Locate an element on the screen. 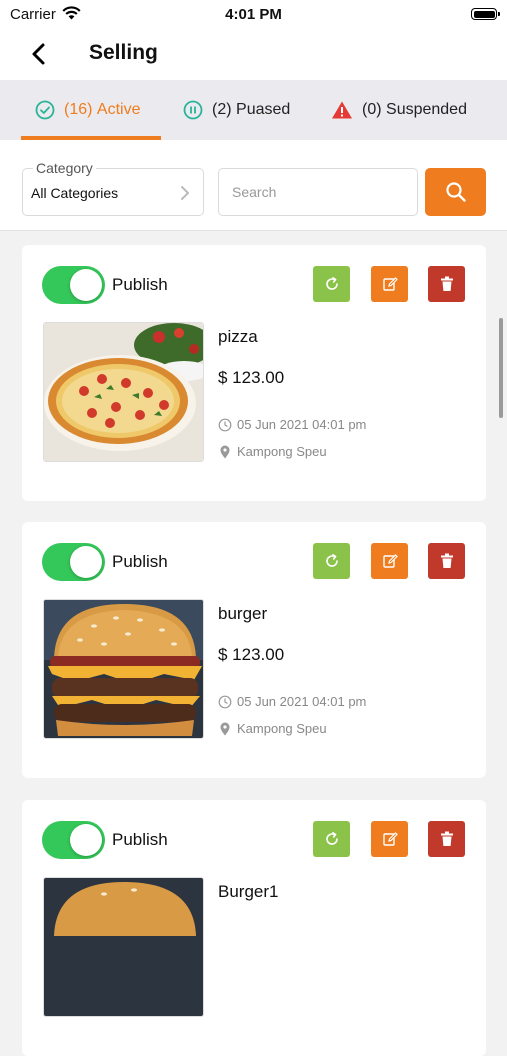 The width and height of the screenshot is (507, 1056). search-icon is located at coordinates (455, 192).